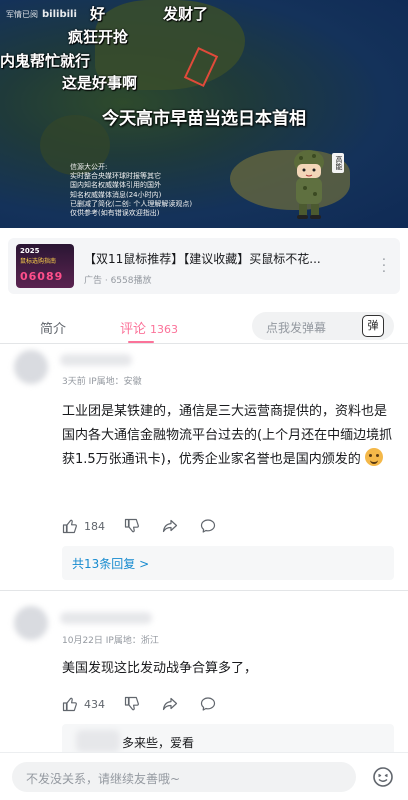 The height and width of the screenshot is (800, 408). I want to click on mascot-tag: 高能, so click(338, 163).